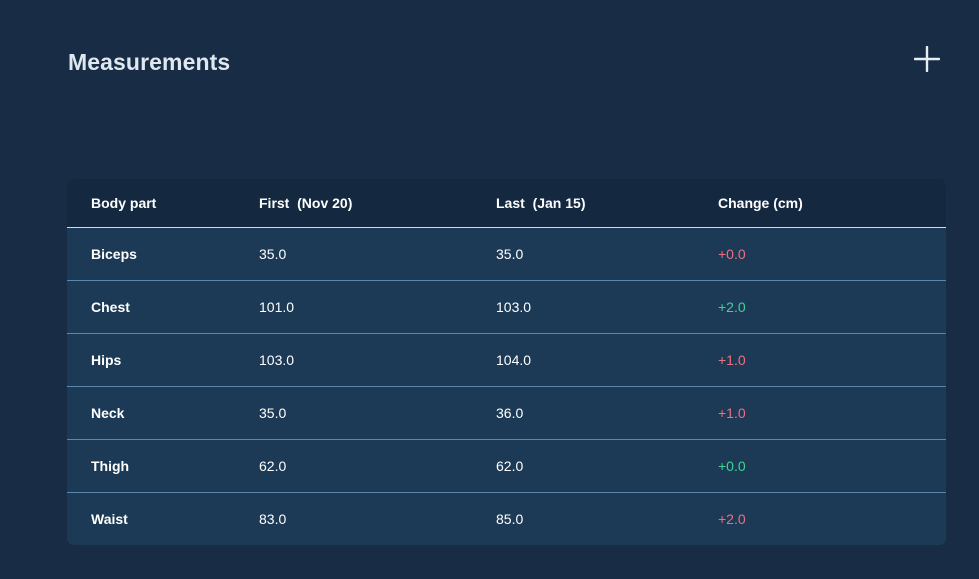 This screenshot has height=579, width=979. What do you see at coordinates (163, 359) in the screenshot?
I see `cell-body-part: Hips` at bounding box center [163, 359].